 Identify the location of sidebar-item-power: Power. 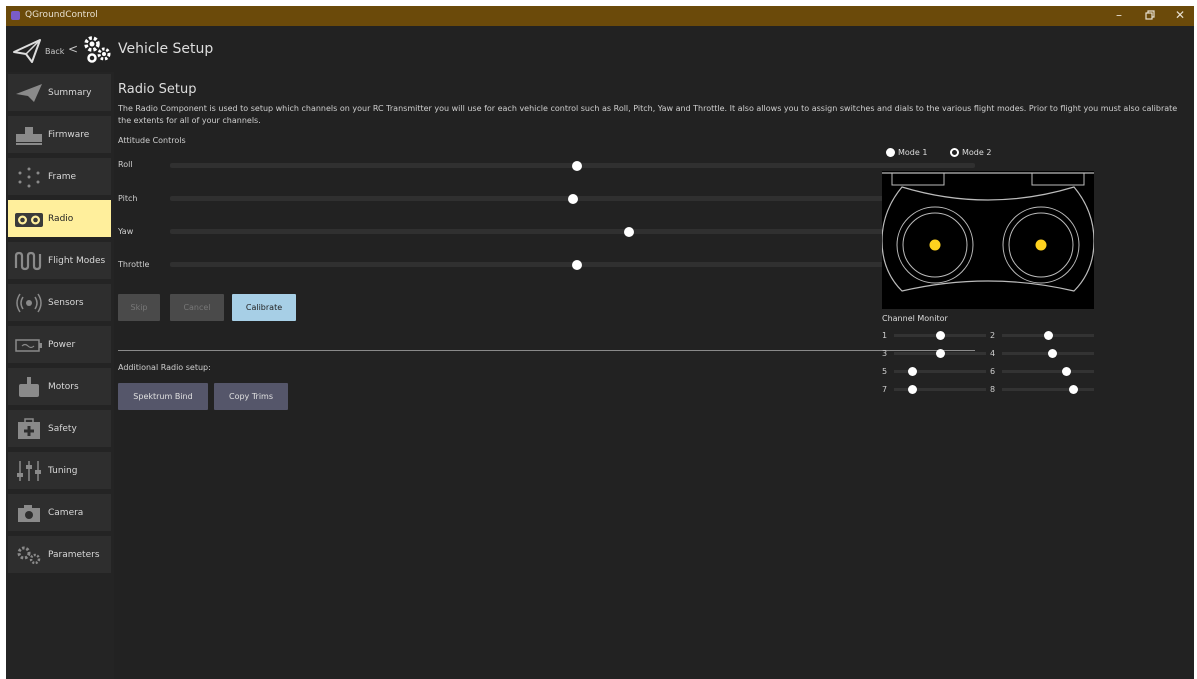
(59, 344).